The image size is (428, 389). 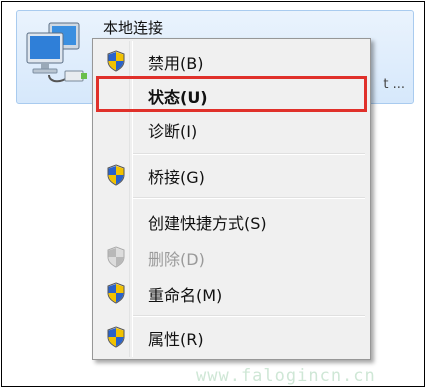 I want to click on menu-item-properties: 属性(R), so click(x=231, y=336).